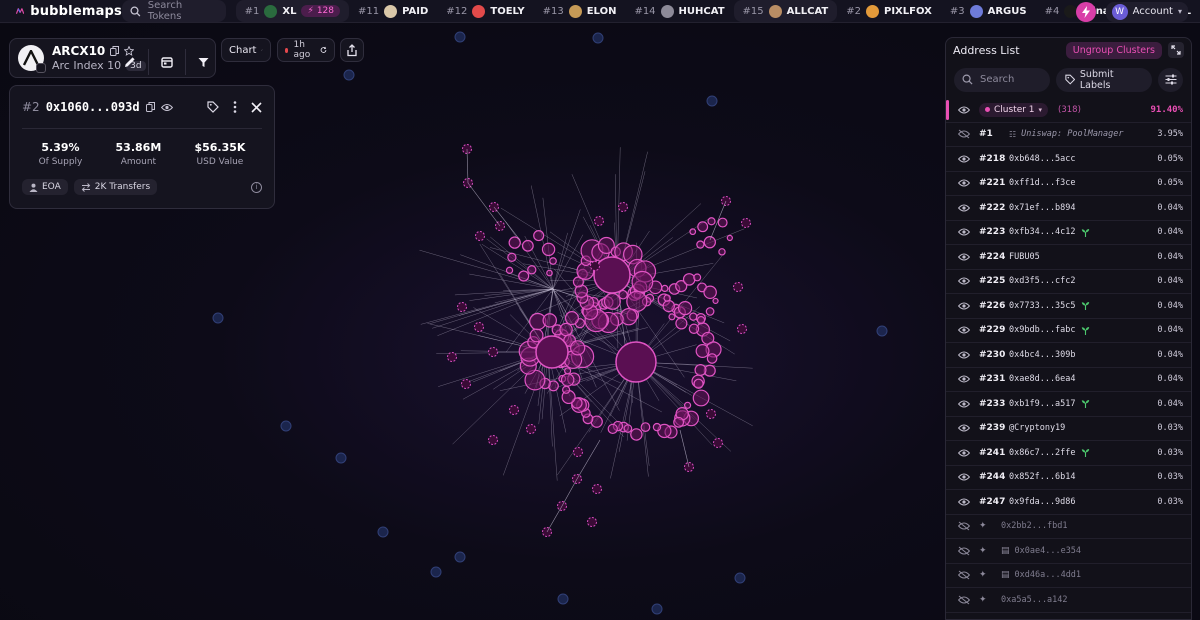  I want to click on share-button, so click(352, 50).